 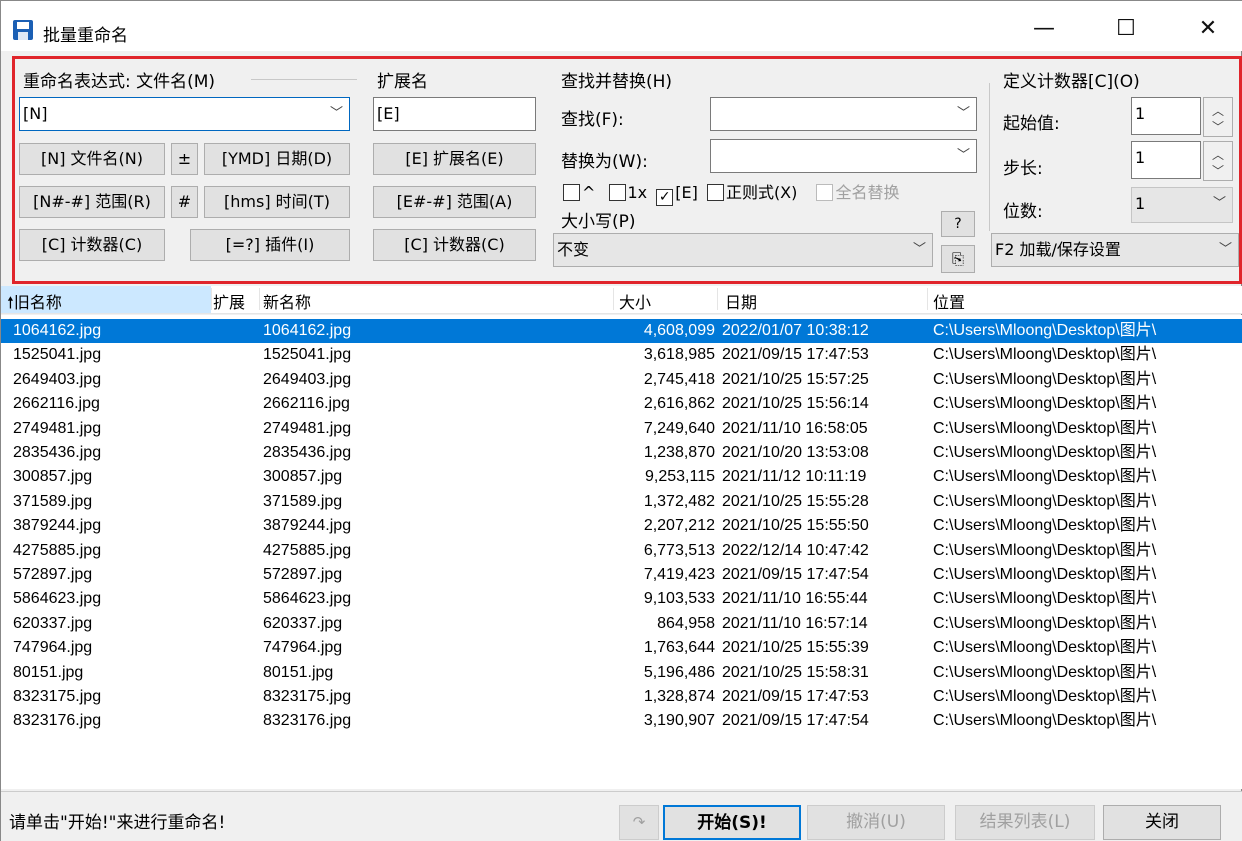 What do you see at coordinates (92, 202) in the screenshot?
I see `range-button: [N#-#] 范围(R)` at bounding box center [92, 202].